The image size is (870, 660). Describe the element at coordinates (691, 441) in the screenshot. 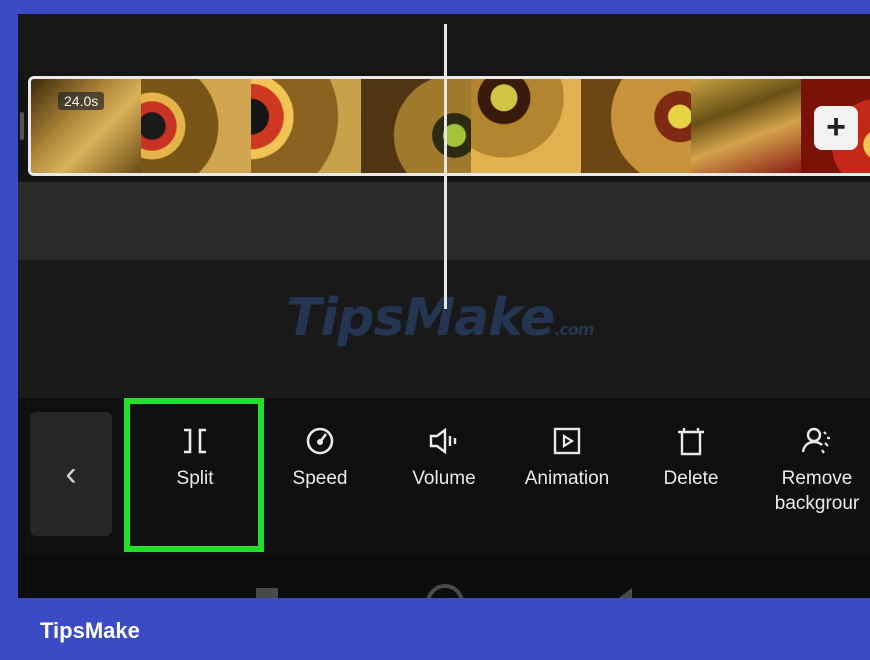

I see `delete-icon` at that location.